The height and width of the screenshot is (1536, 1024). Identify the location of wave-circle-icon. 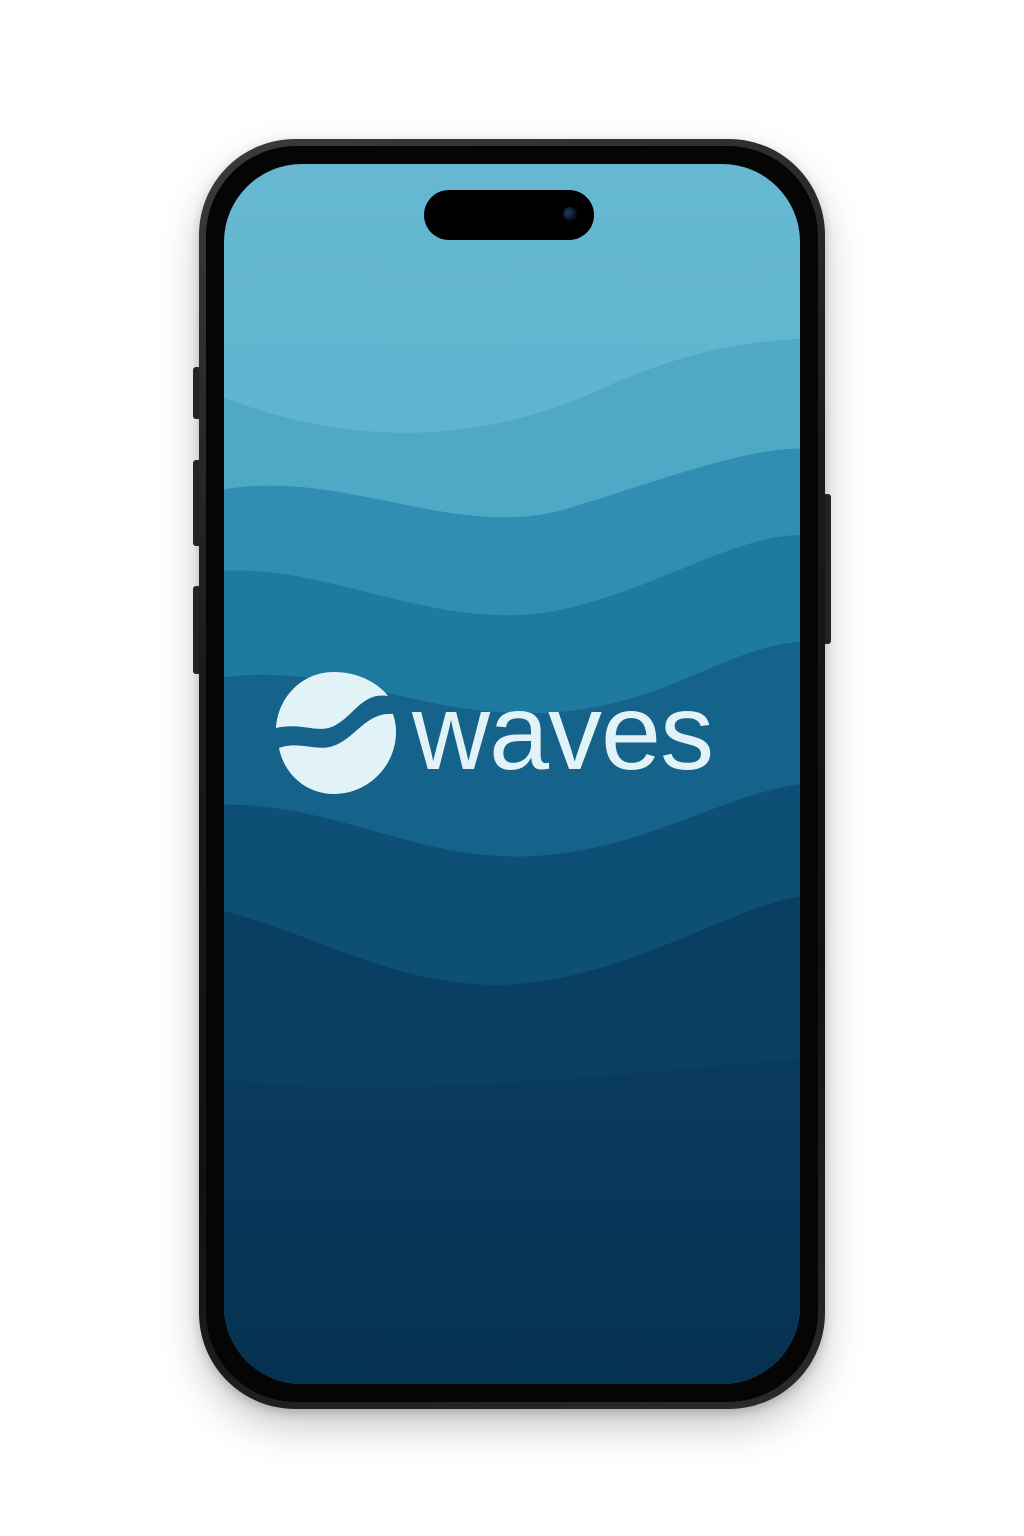
(336, 733).